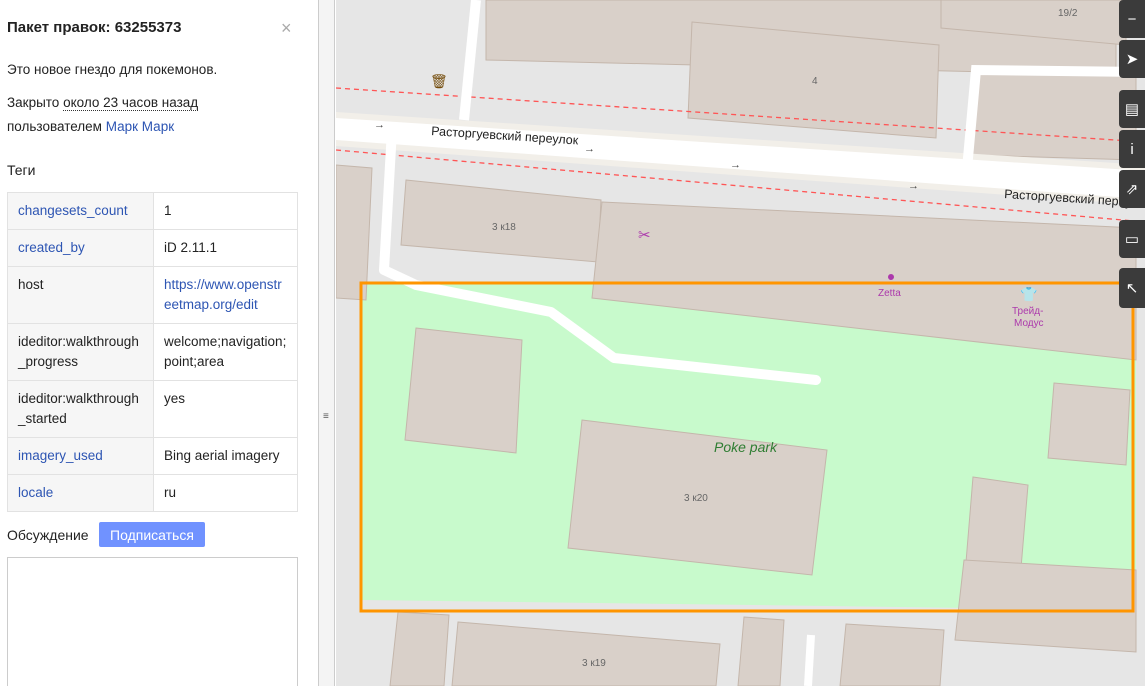  What do you see at coordinates (112, 69) in the screenshot?
I see `changeset-comment: Это новое гнездо для покемонов.` at bounding box center [112, 69].